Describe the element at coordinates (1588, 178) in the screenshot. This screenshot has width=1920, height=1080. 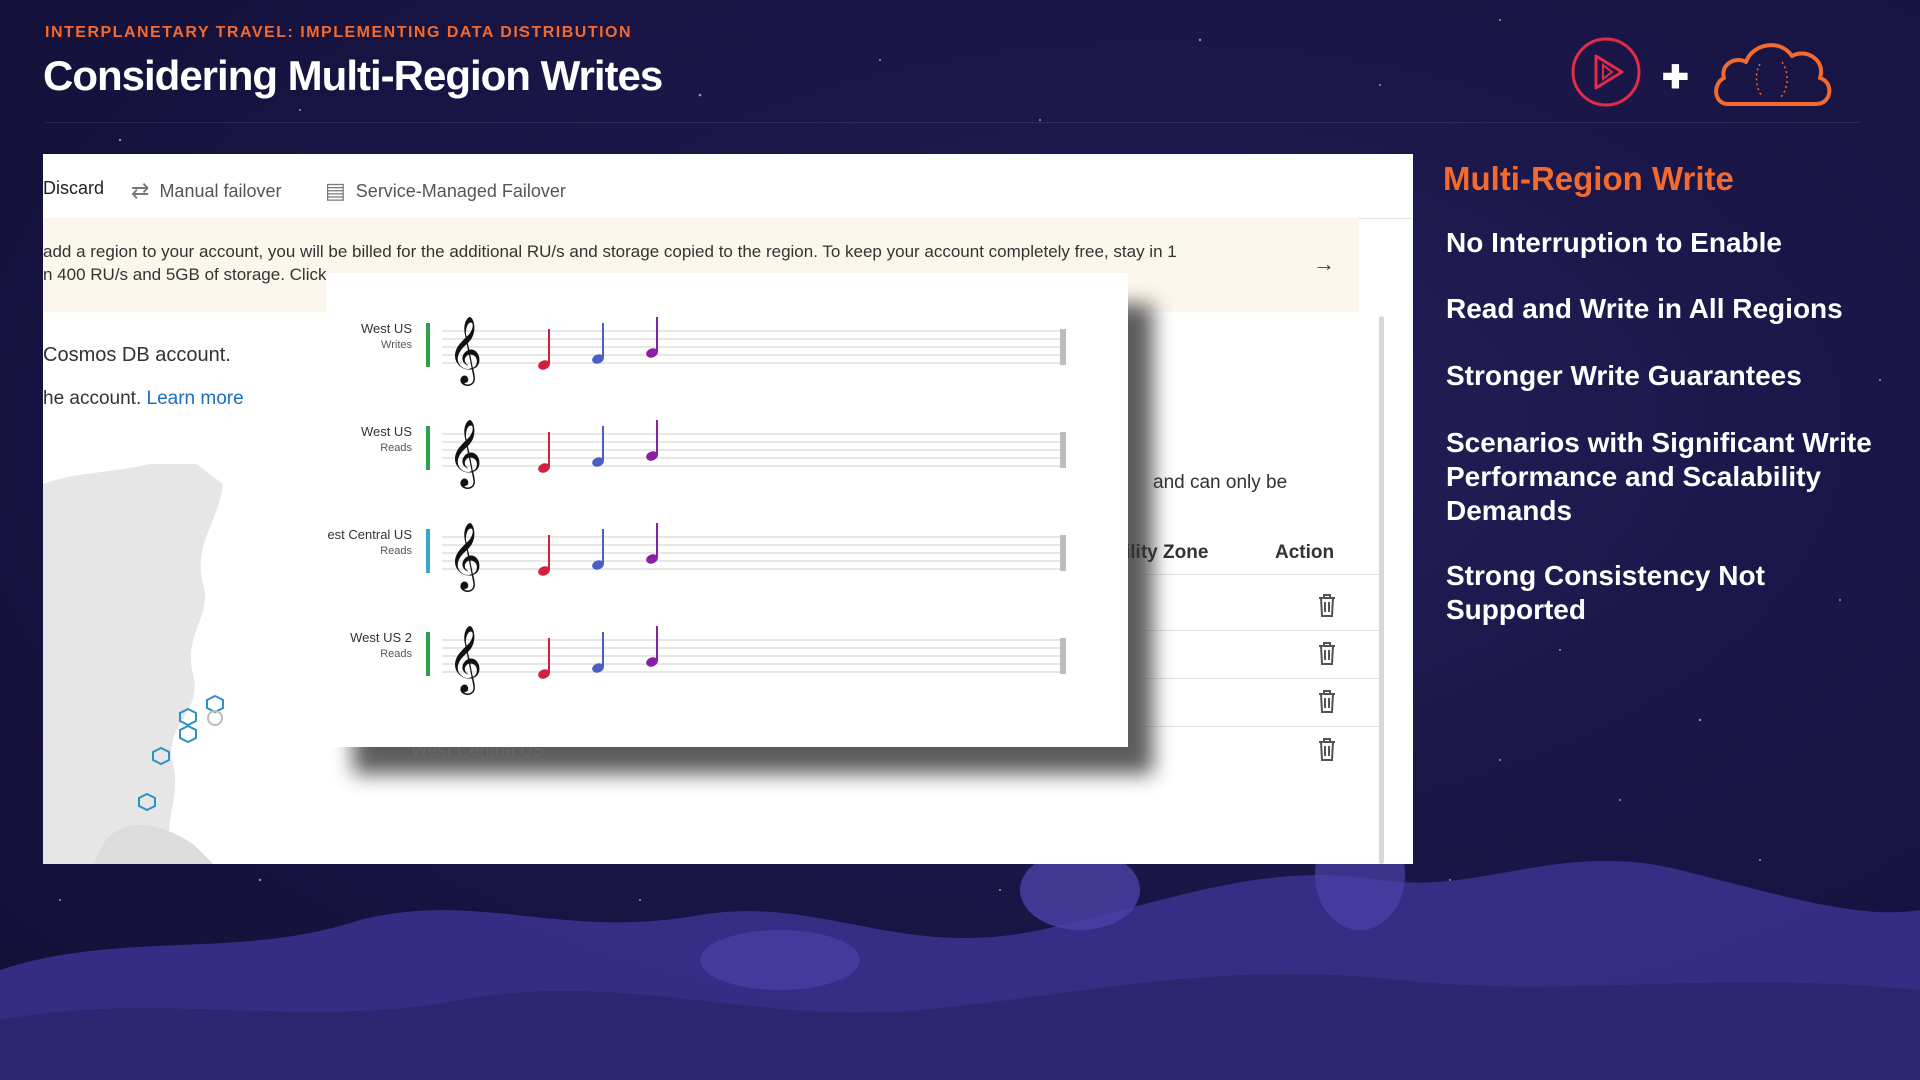
I see `panel-heading: Multi-Region Write` at that location.